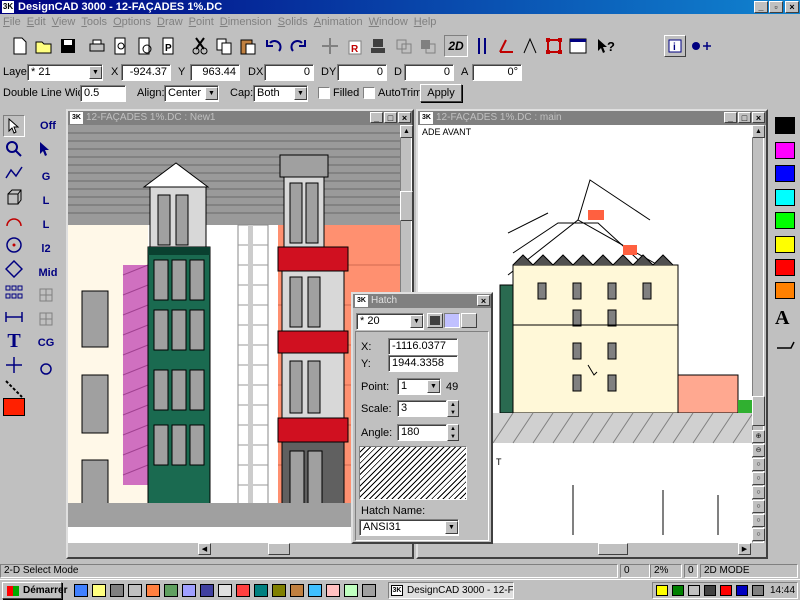 This screenshot has height=600, width=800. I want to click on restore-button: ▫, so click(776, 7).